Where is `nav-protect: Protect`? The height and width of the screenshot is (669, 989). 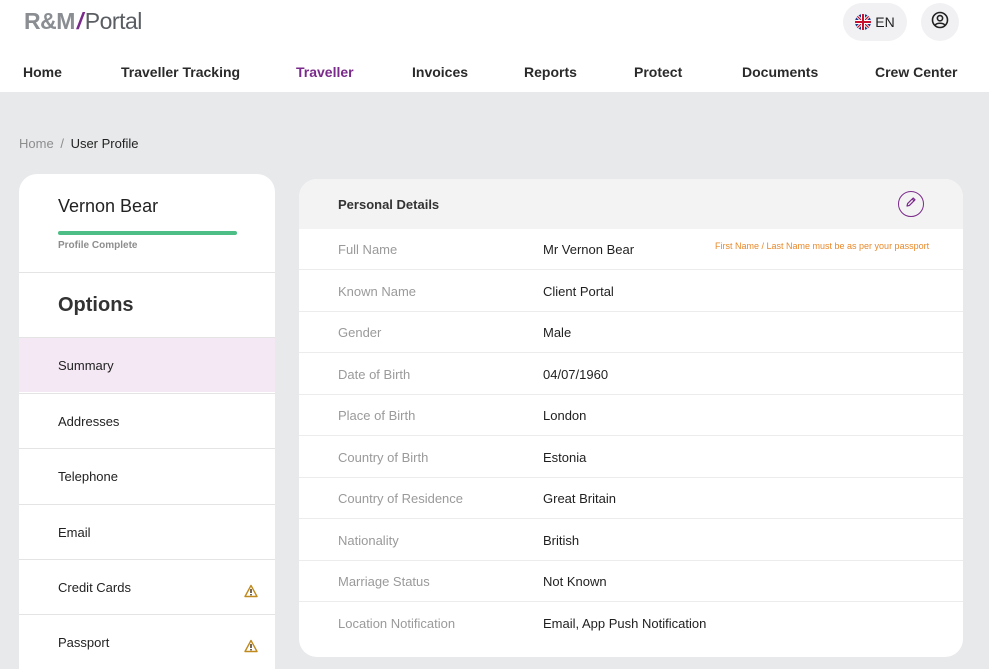
nav-protect: Protect is located at coordinates (658, 72).